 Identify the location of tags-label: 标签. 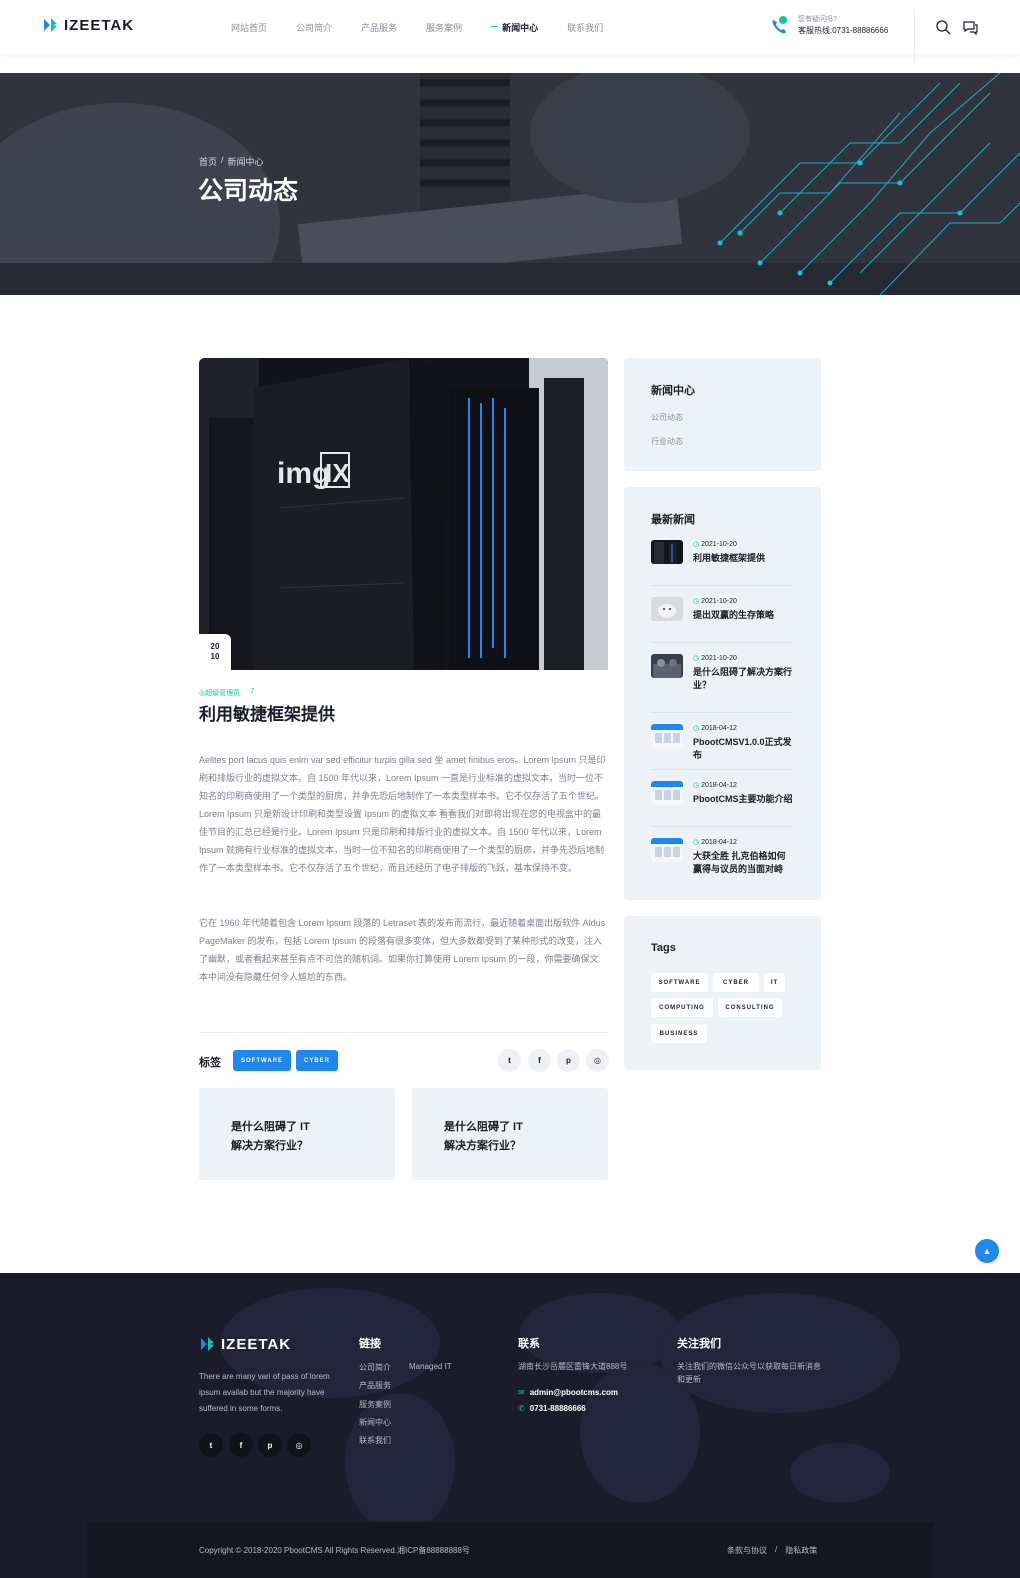
(210, 1063).